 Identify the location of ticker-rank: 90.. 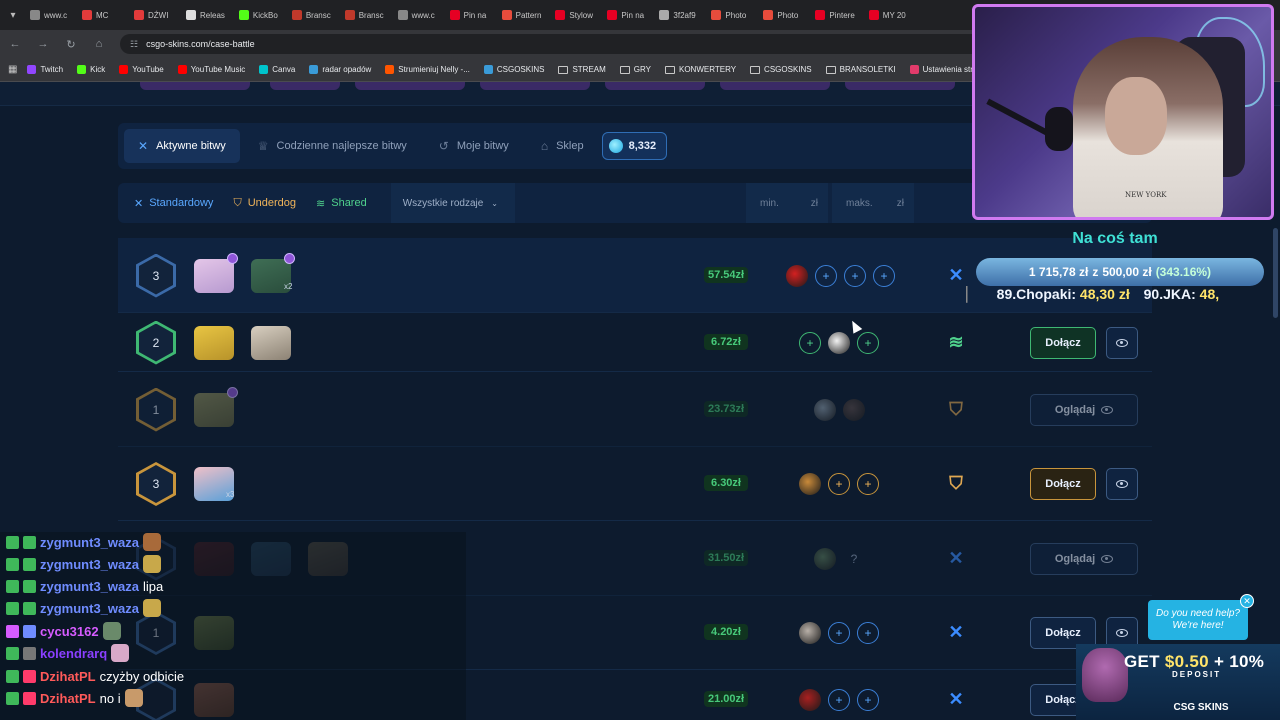
(1153, 294).